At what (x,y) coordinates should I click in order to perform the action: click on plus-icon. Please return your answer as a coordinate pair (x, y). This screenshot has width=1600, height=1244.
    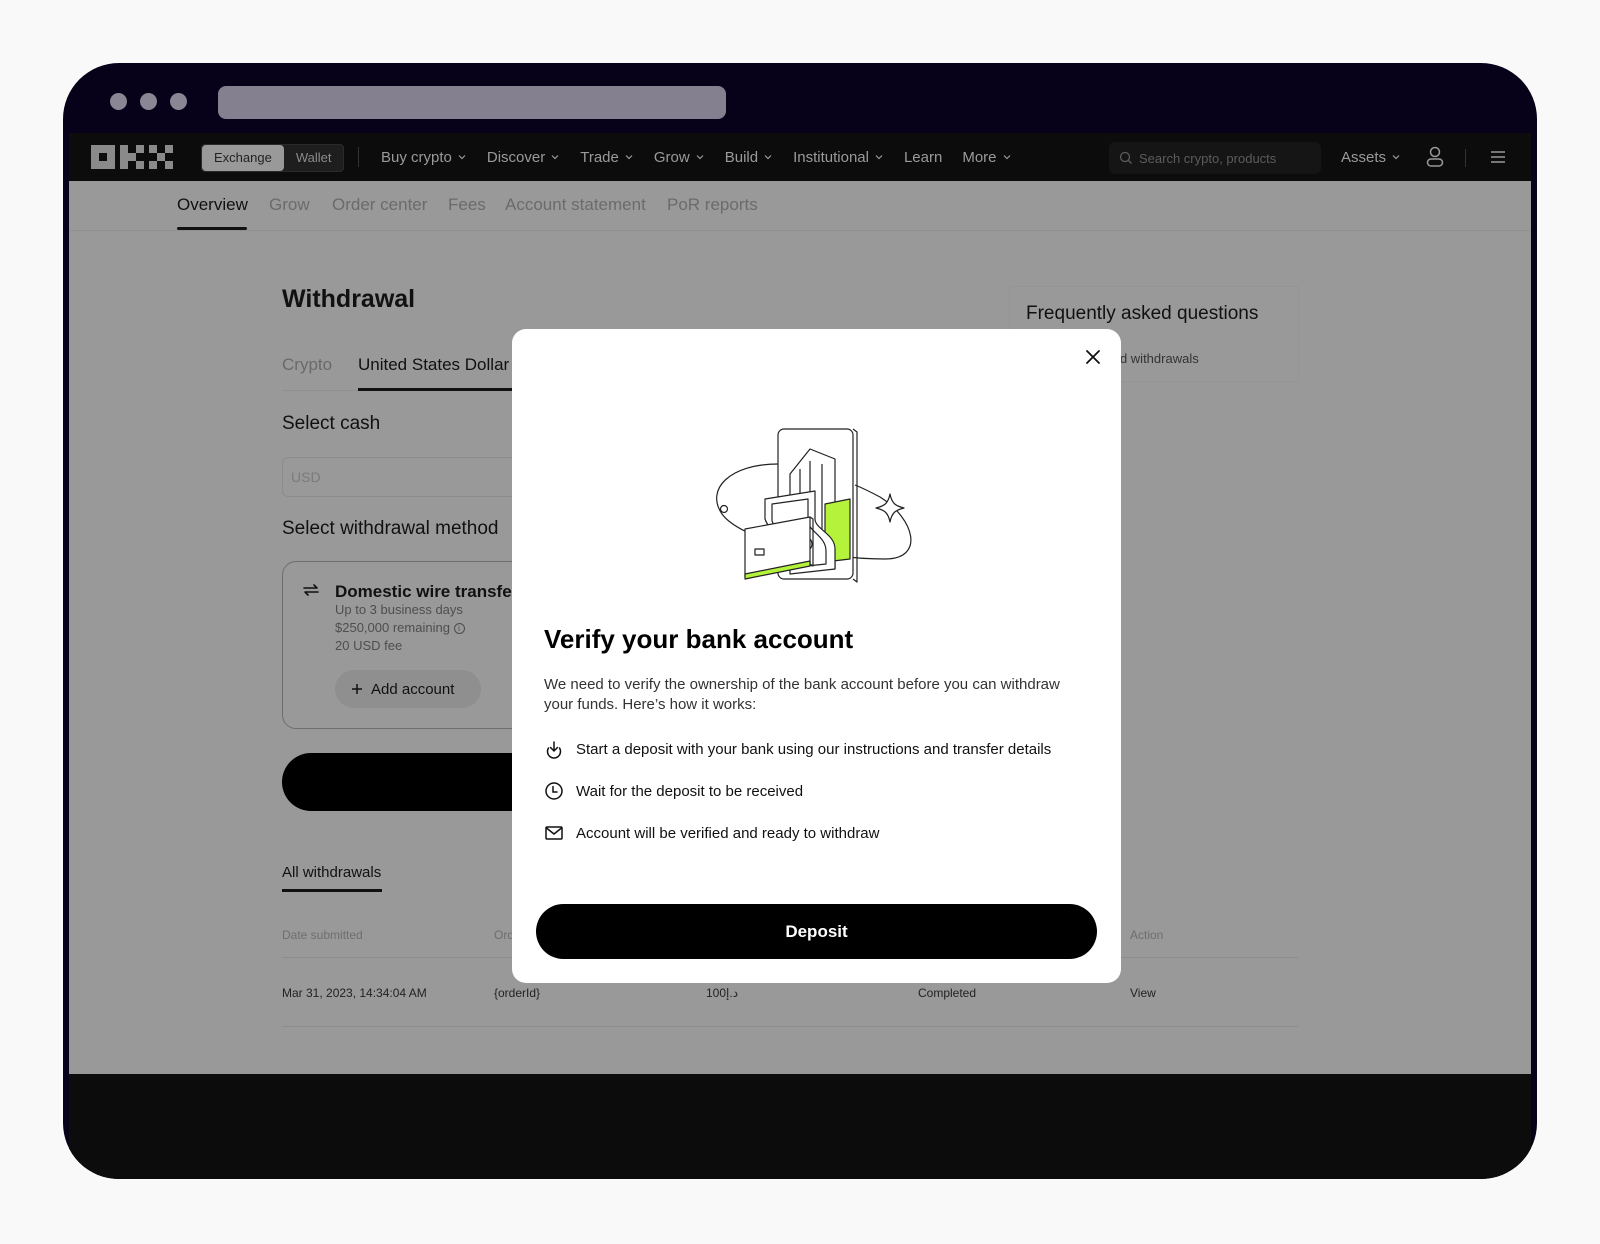
    Looking at the image, I should click on (357, 689).